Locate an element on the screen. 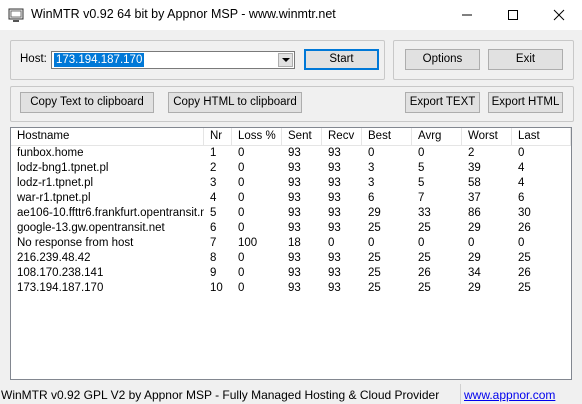 This screenshot has width=582, height=404. minimize-icon is located at coordinates (467, 15).